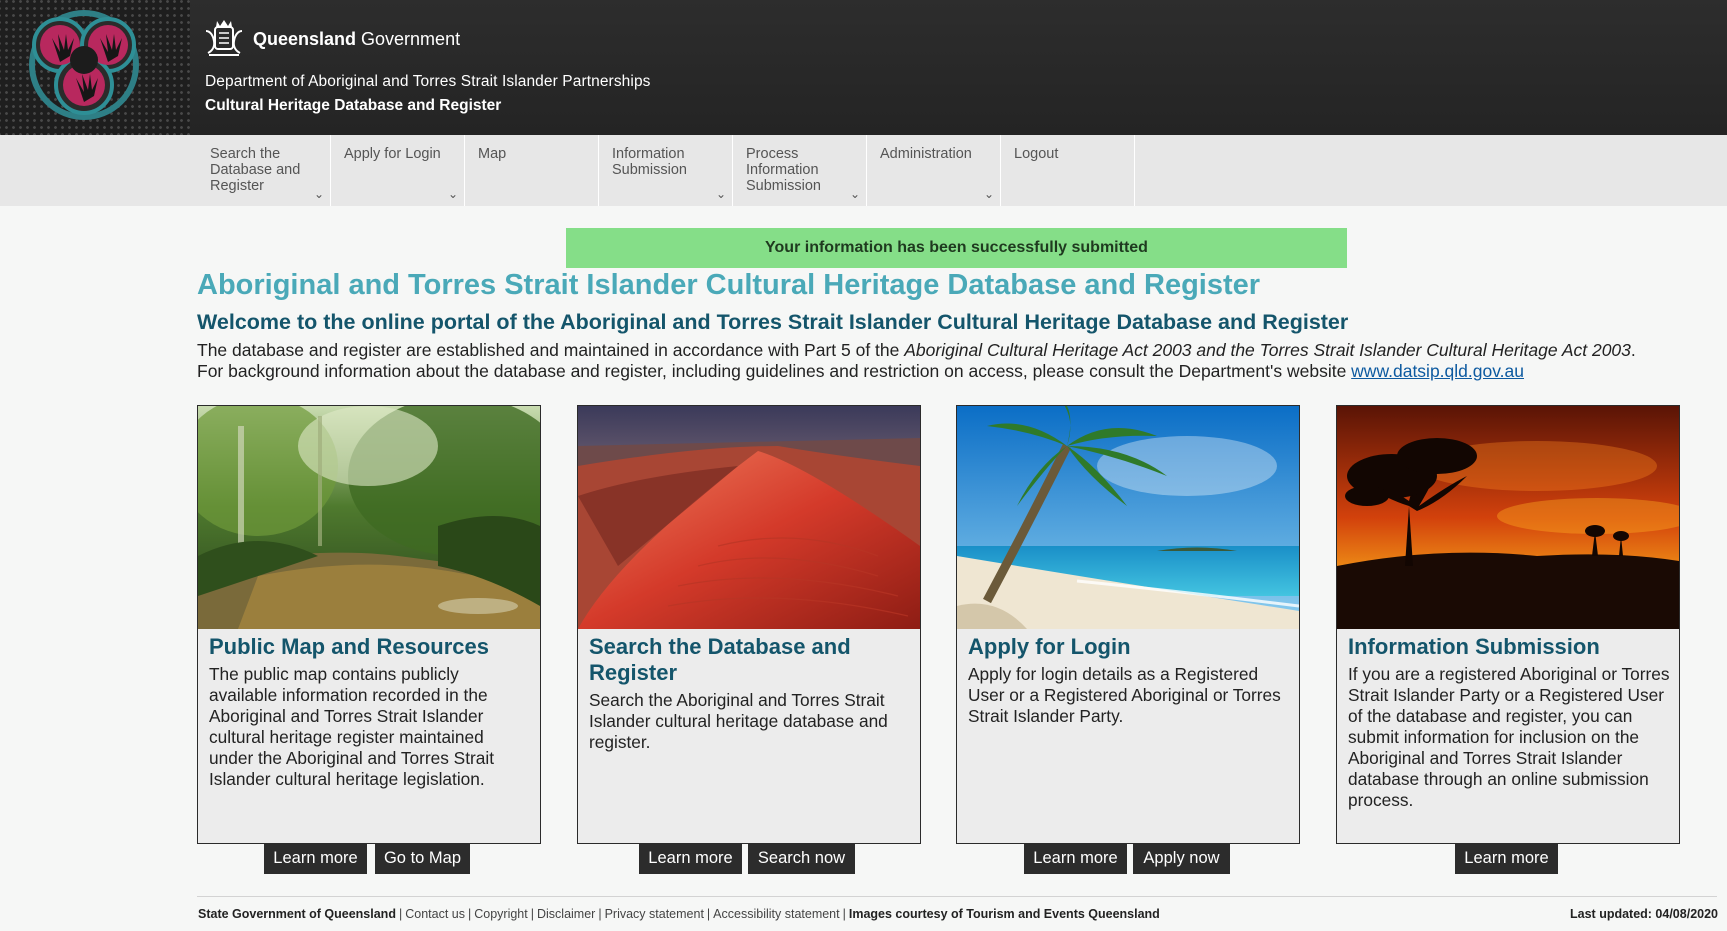  Describe the element at coordinates (566, 914) in the screenshot. I see `footer-link-disclaimer: Disclaimer` at that location.